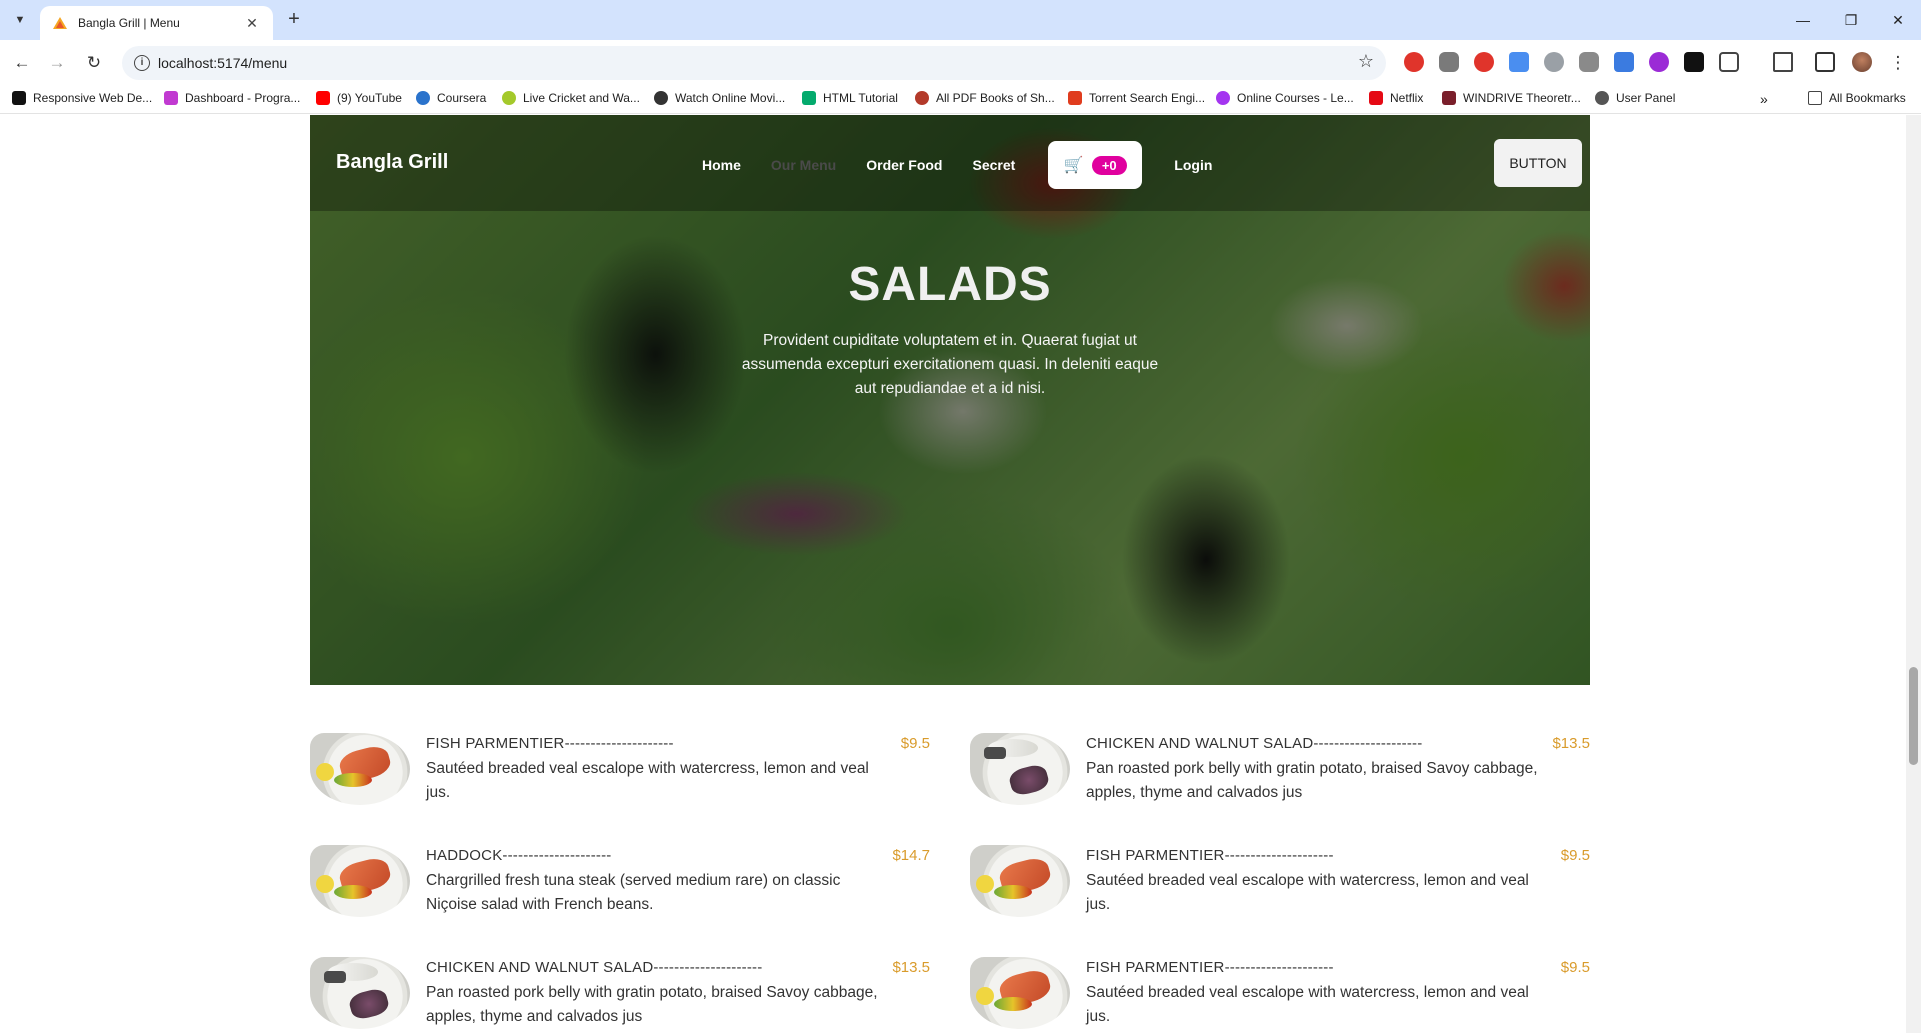 This screenshot has width=1921, height=1033. I want to click on cart-button: 🛒 +0, so click(1095, 165).